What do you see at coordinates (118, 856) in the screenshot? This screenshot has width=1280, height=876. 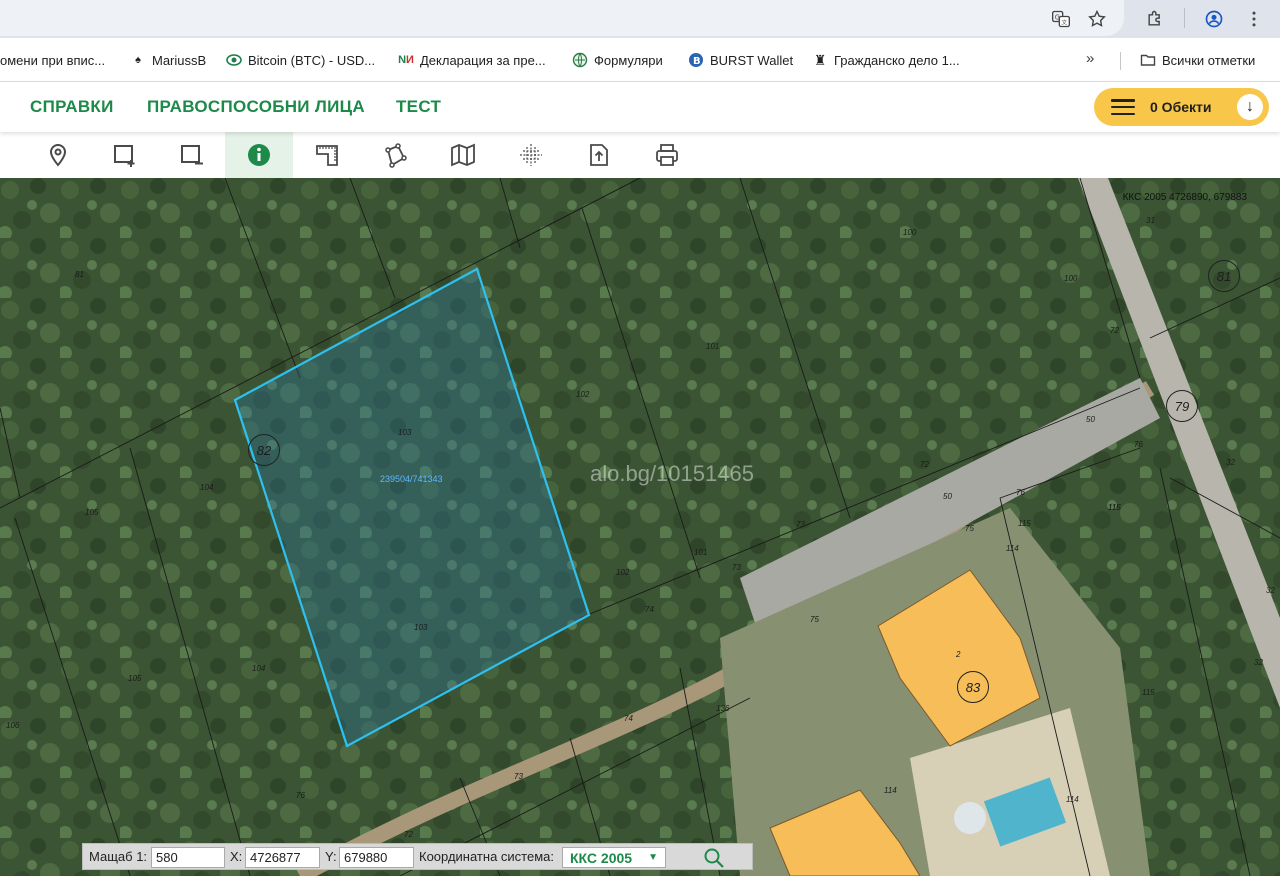 I see `scale-label: Мащаб 1:` at bounding box center [118, 856].